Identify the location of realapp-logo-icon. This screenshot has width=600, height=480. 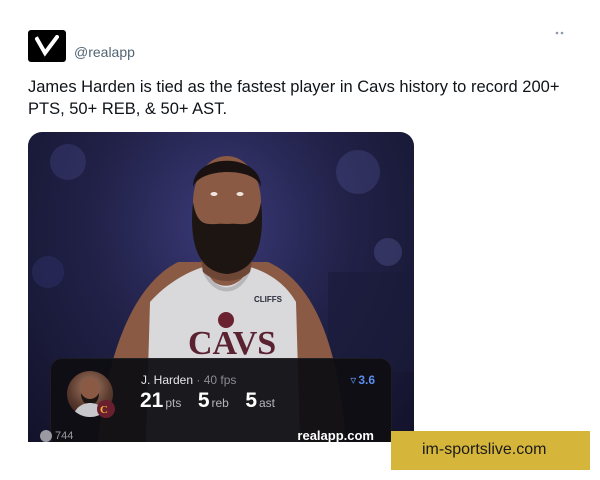
(47, 46).